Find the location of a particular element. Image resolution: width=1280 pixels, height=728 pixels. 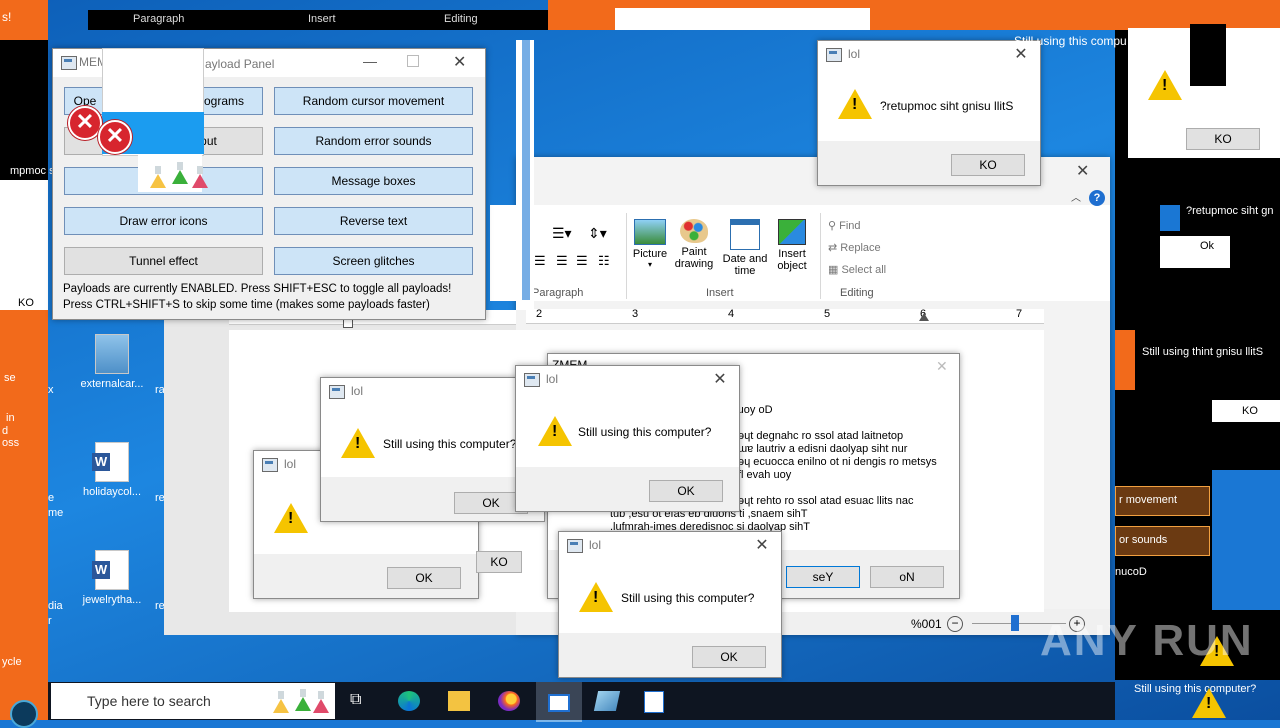

minimize-icon: — is located at coordinates (370, 61).